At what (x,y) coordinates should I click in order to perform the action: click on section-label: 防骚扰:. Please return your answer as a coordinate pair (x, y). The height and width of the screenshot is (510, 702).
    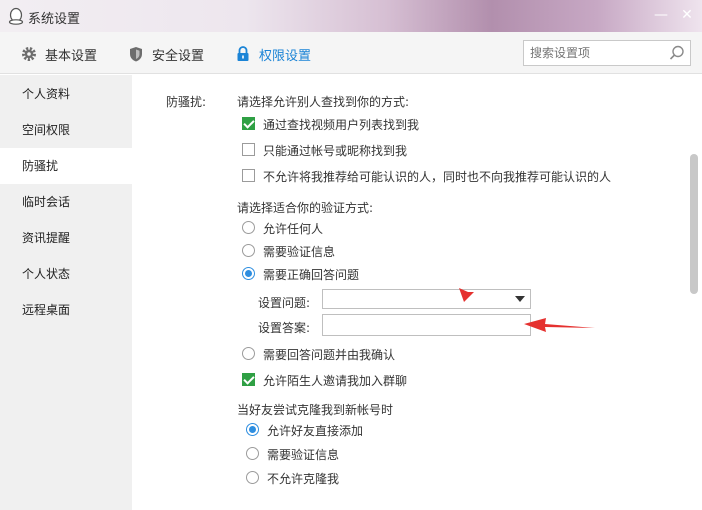
    Looking at the image, I should click on (186, 102).